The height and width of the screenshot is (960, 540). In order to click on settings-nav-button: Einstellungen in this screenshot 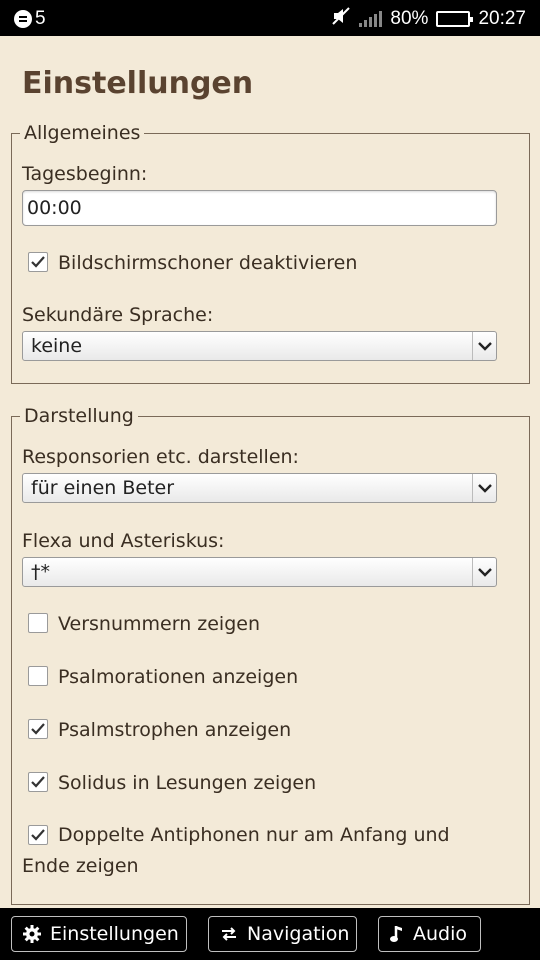, I will do `click(99, 934)`.